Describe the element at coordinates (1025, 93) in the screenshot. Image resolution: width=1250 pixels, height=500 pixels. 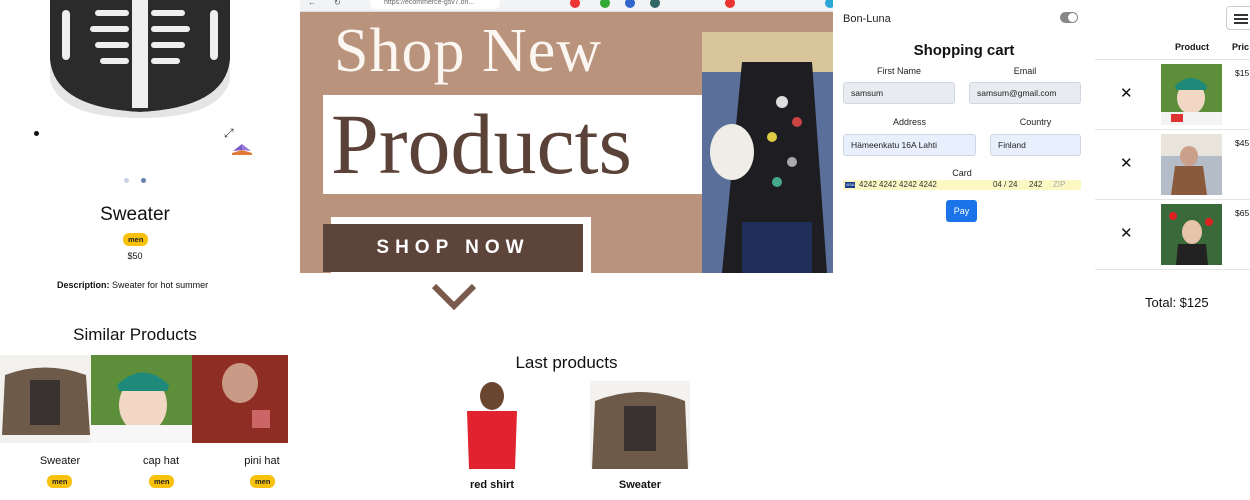
I see `email-field: samsum@gmail.com` at that location.